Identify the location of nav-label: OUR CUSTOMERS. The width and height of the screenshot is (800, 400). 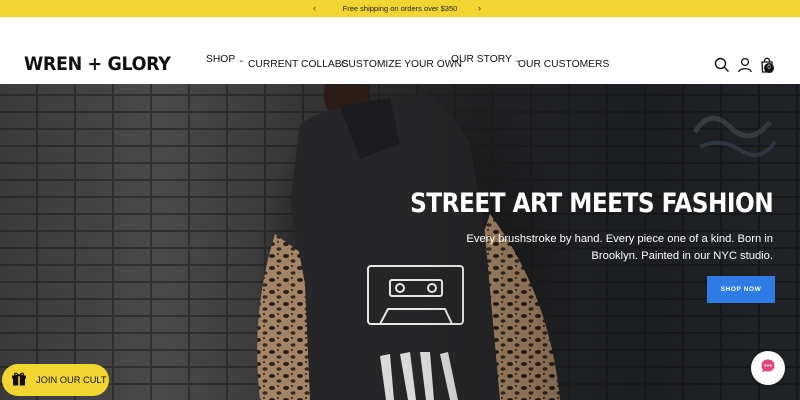
(564, 64).